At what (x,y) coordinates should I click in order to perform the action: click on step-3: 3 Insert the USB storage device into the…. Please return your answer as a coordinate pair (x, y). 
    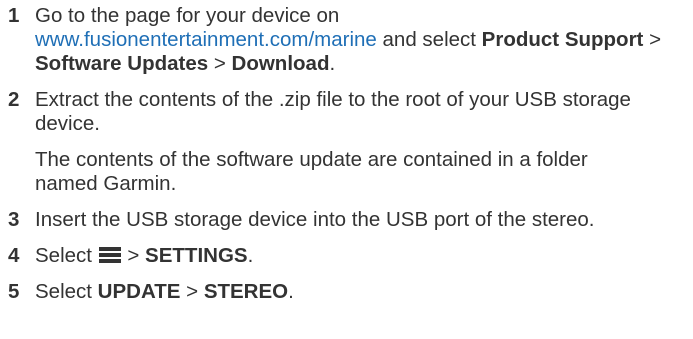
    Looking at the image, I should click on (331, 220).